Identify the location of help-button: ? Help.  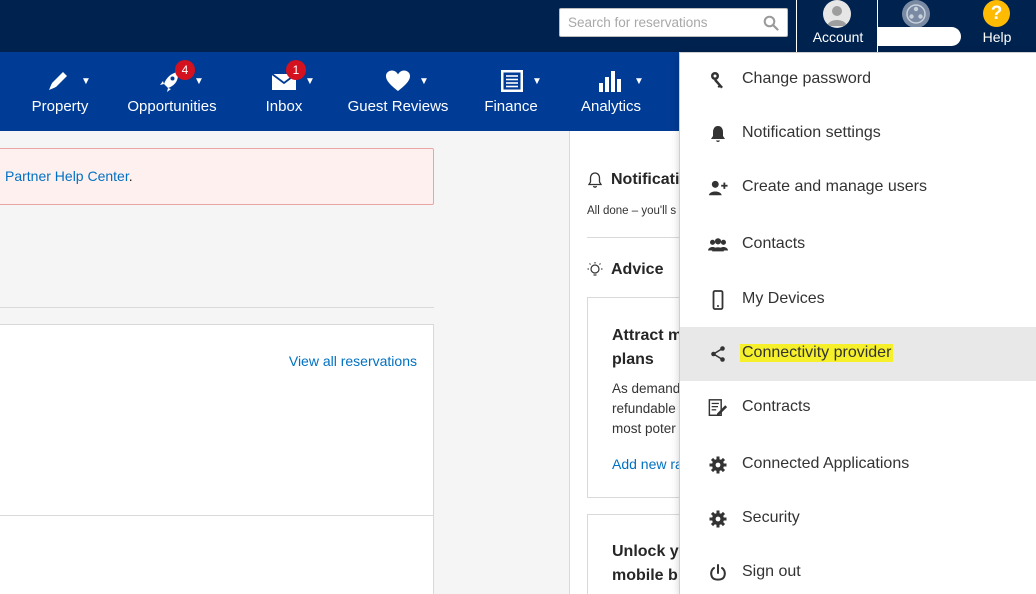
(998, 26).